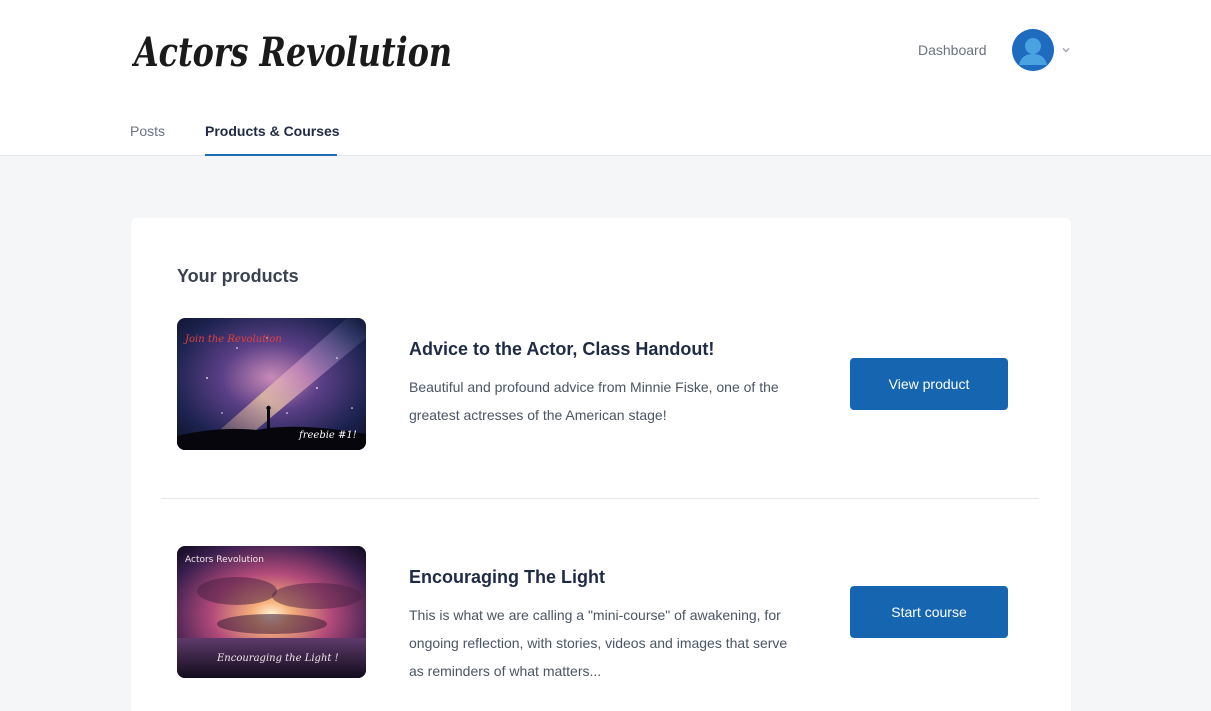  I want to click on thumb-caption-top: Actors Revolution, so click(224, 560).